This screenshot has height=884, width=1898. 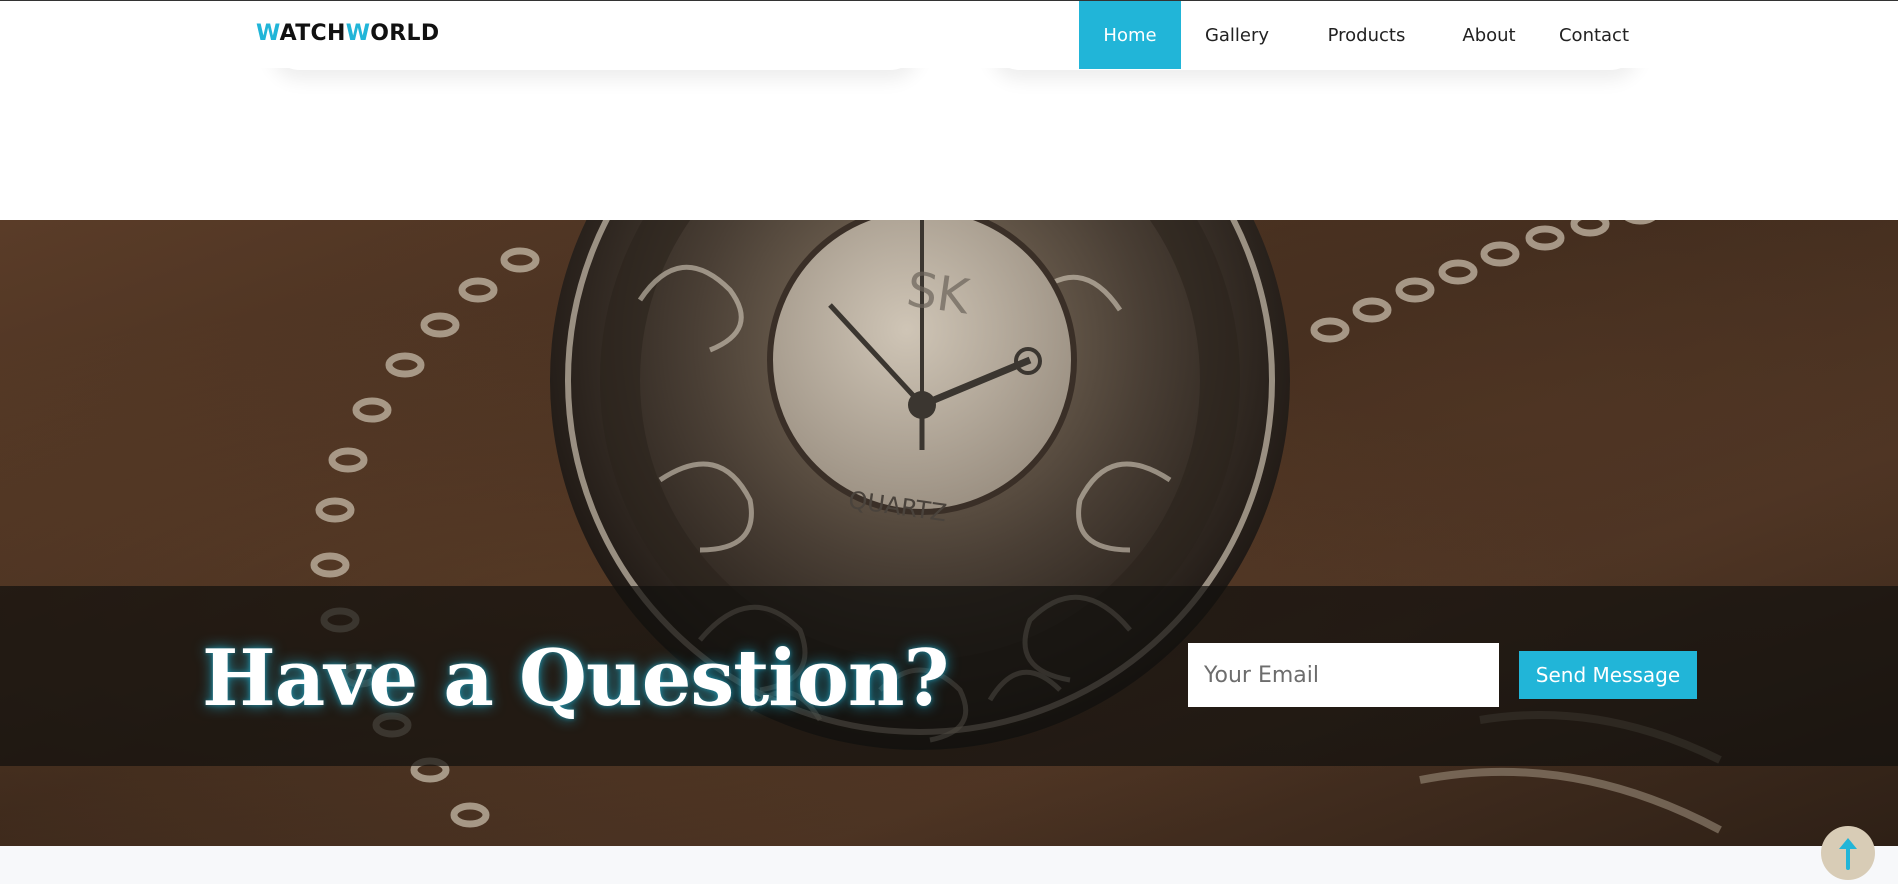 I want to click on site-logo: WATCHWORLD, so click(x=347, y=33).